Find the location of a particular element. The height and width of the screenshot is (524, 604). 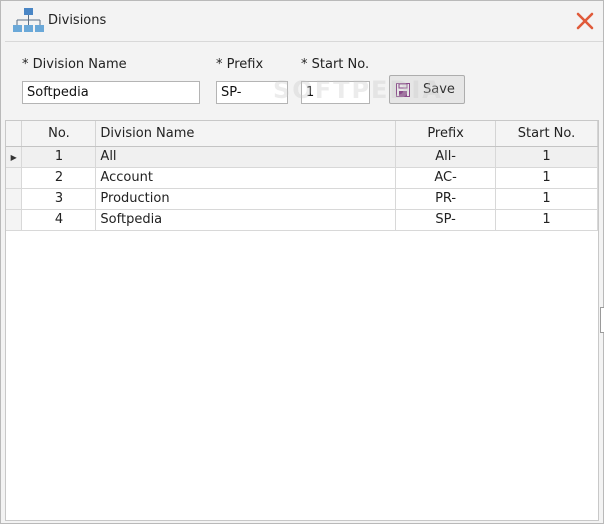

division-name-label: * Division Name is located at coordinates (74, 64).